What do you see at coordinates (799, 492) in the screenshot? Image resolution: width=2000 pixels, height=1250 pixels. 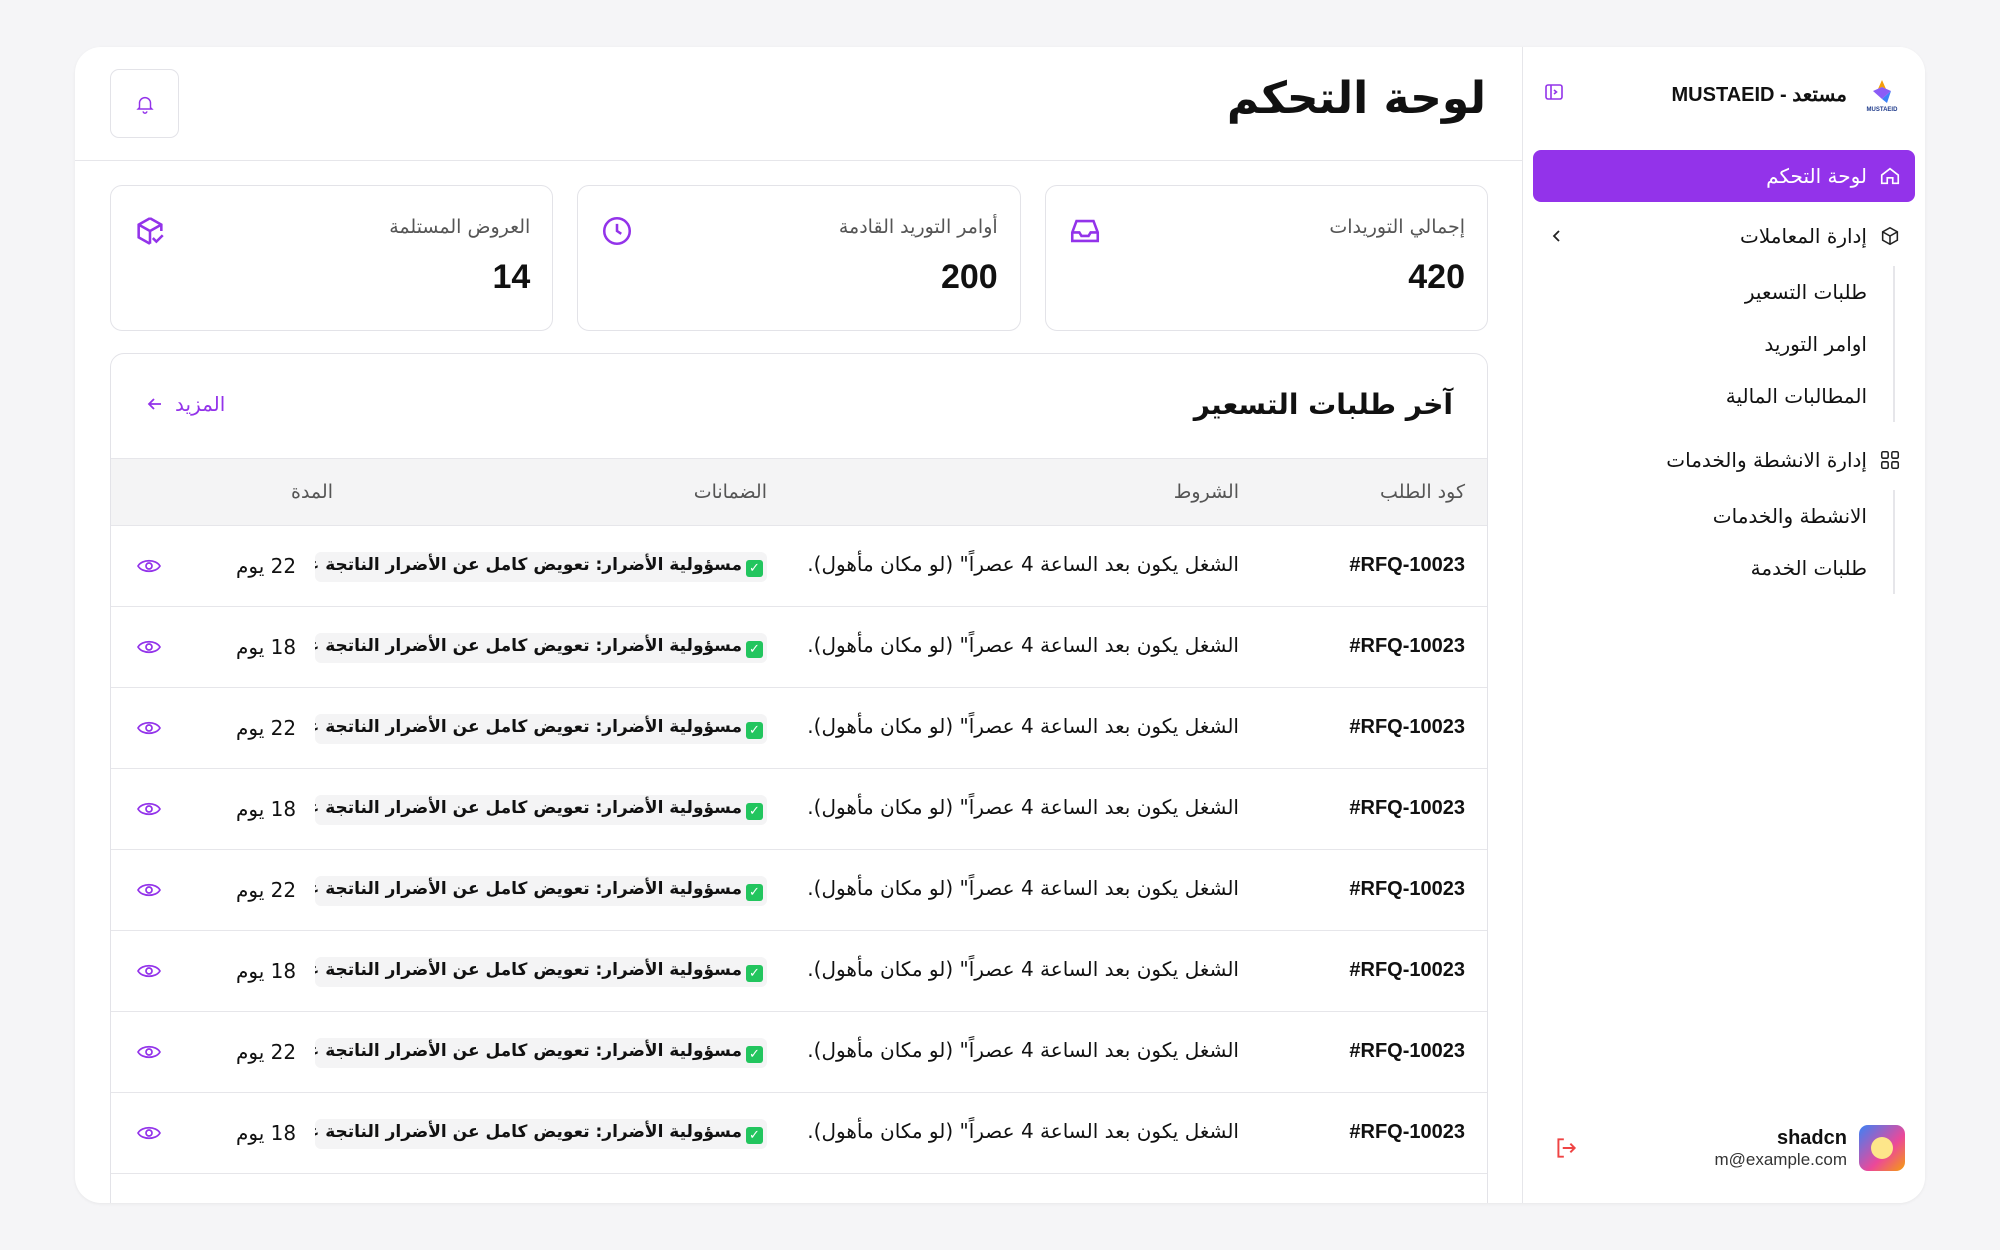 I see `table-header: كود الطلب الشروط الضمانات المدة` at bounding box center [799, 492].